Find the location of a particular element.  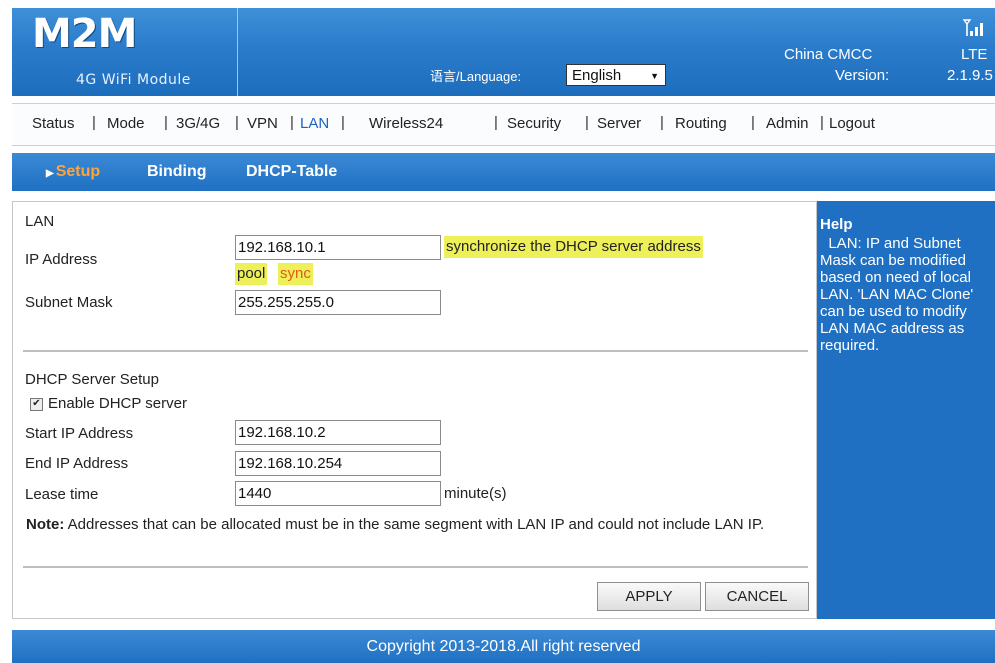

brand-area: M2M 4G WiFi Module is located at coordinates (125, 52).